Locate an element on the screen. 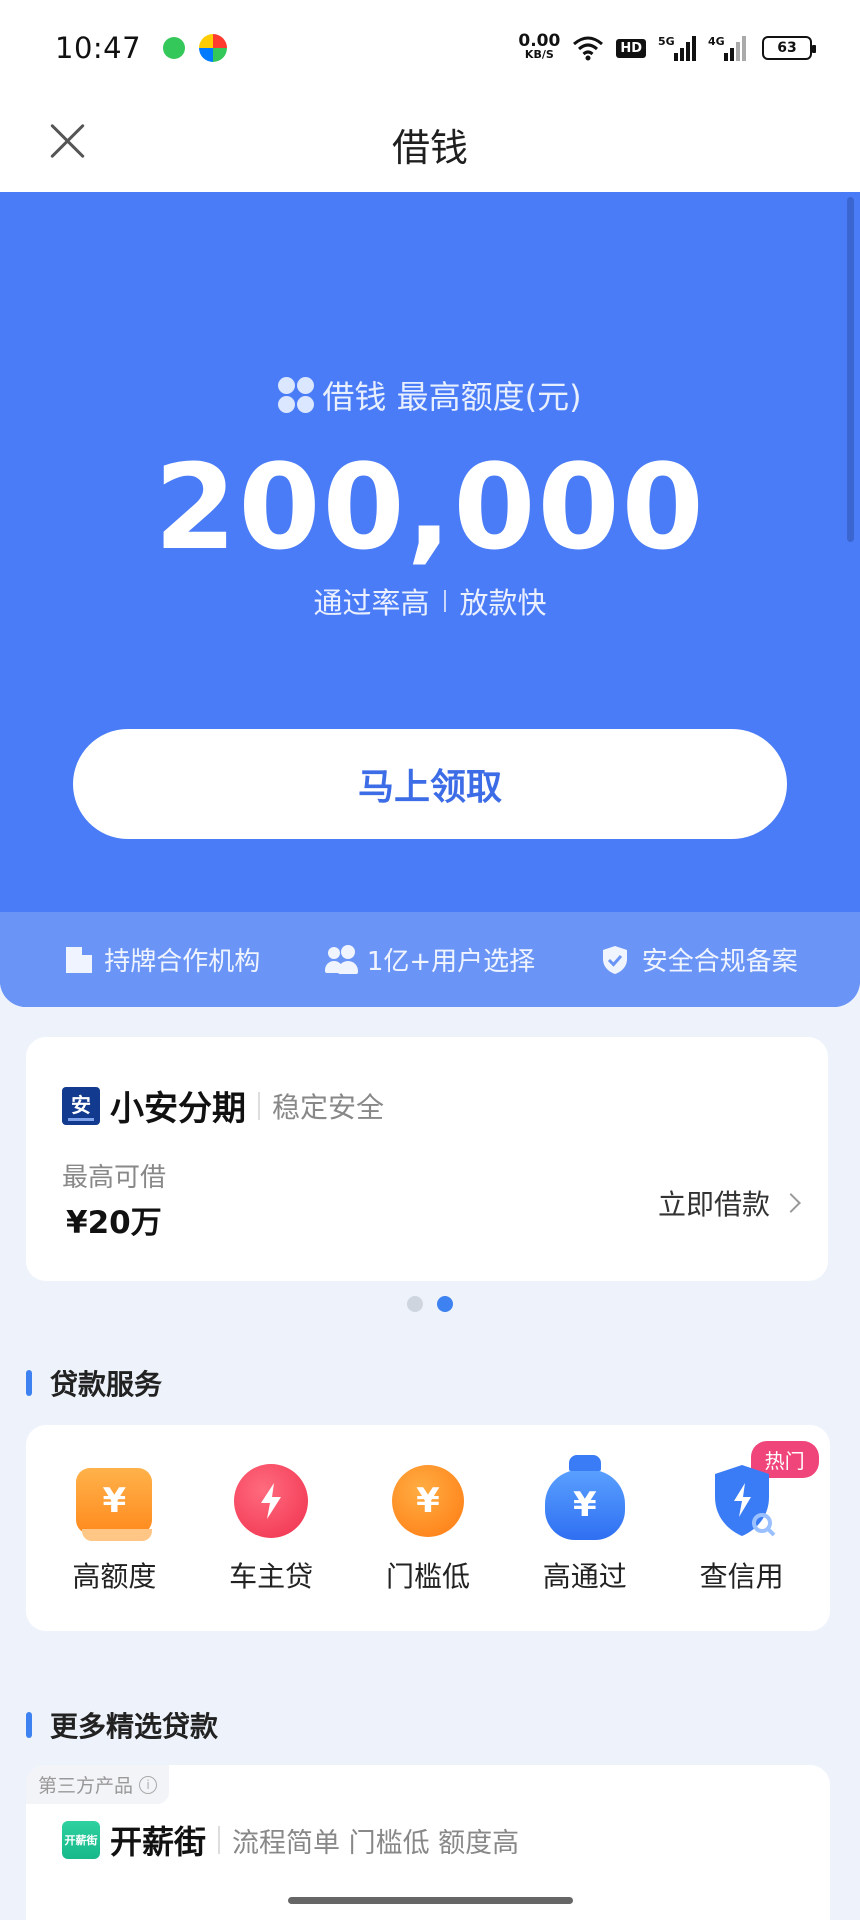  nav-bar: 借钱 is located at coordinates (430, 144).